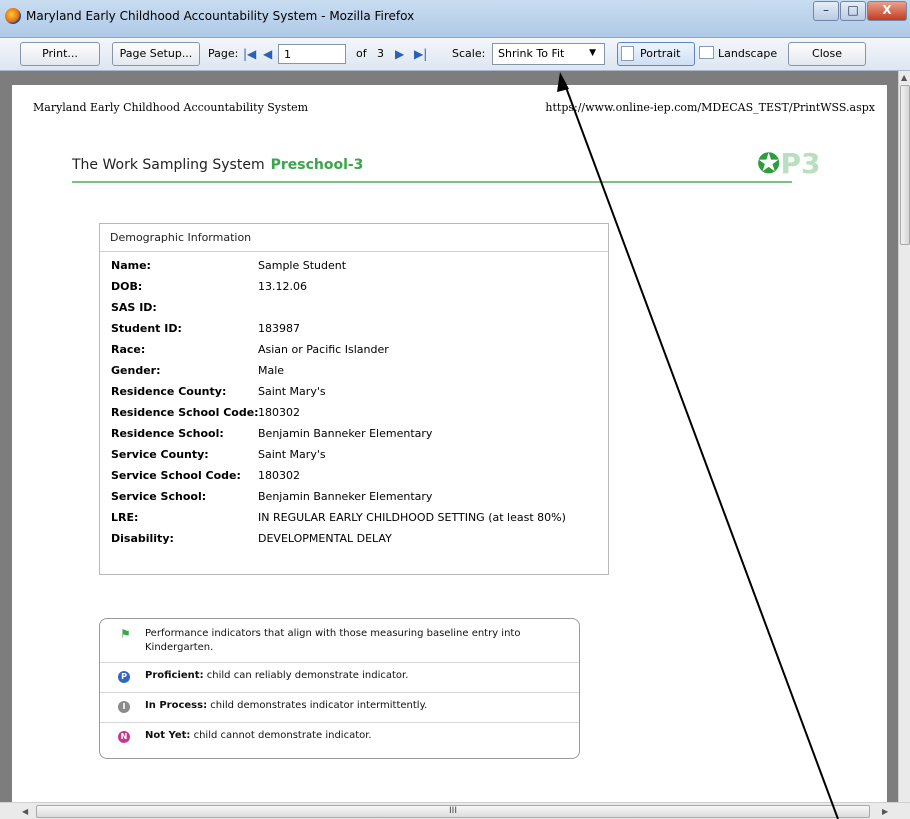 The width and height of the screenshot is (910, 819). I want to click on maximize-button: □, so click(853, 11).